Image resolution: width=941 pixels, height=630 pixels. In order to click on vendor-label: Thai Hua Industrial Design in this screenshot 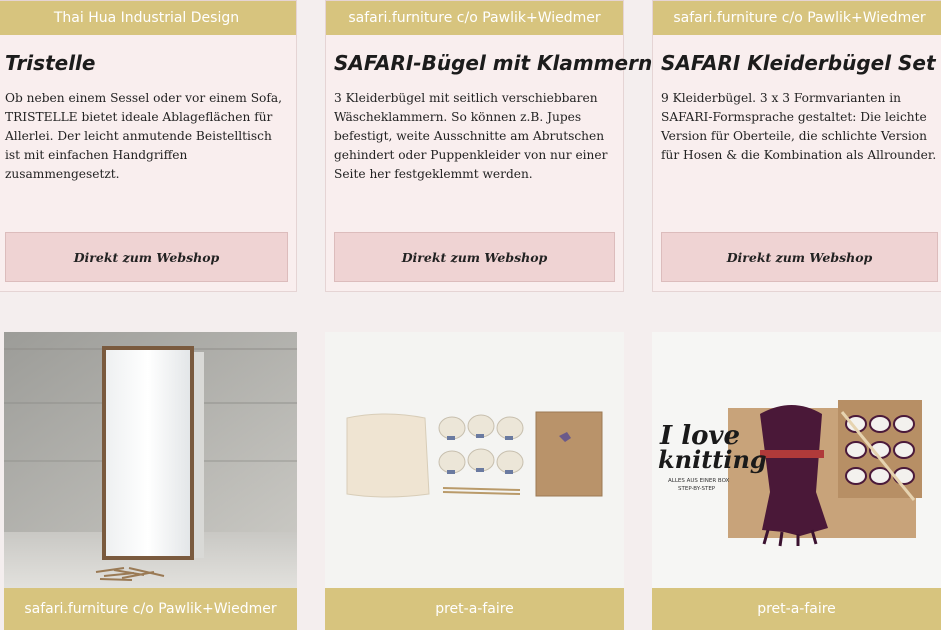, I will do `click(148, 18)`.